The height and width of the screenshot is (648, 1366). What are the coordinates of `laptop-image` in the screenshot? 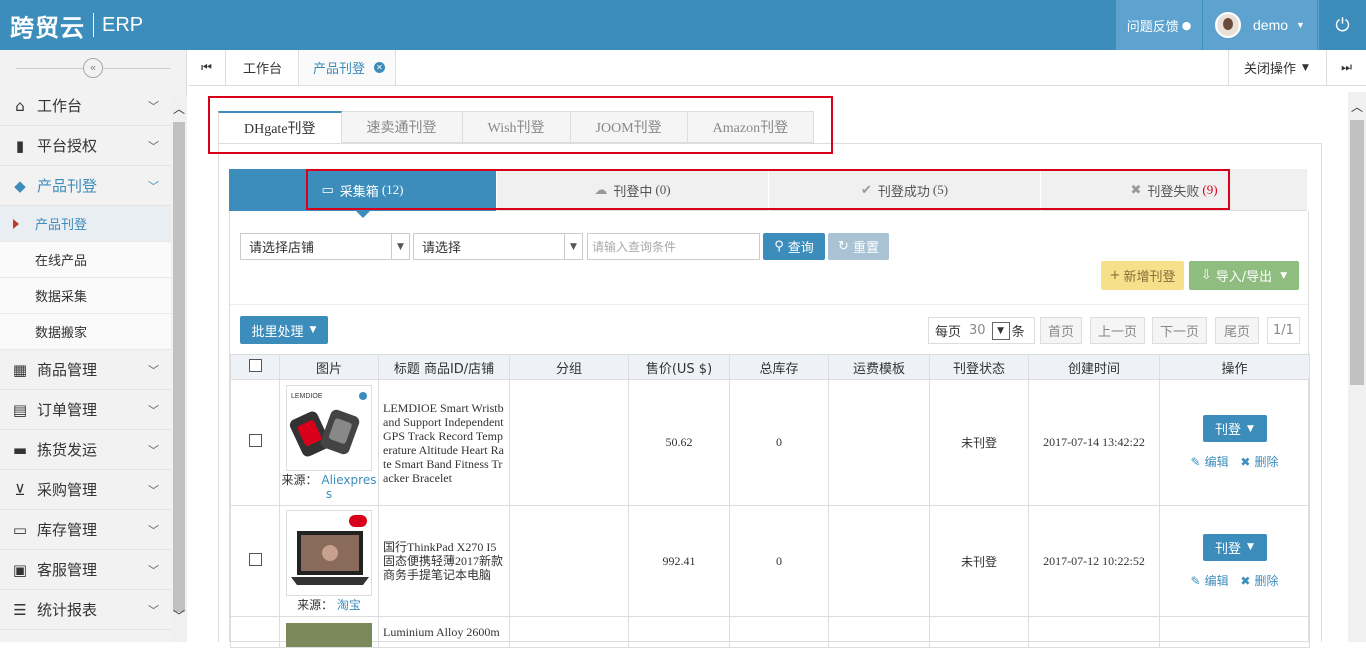 It's located at (330, 550).